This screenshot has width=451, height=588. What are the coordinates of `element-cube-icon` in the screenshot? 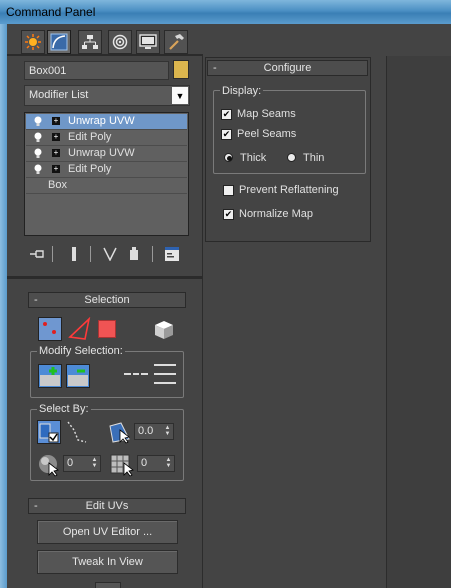 It's located at (164, 330).